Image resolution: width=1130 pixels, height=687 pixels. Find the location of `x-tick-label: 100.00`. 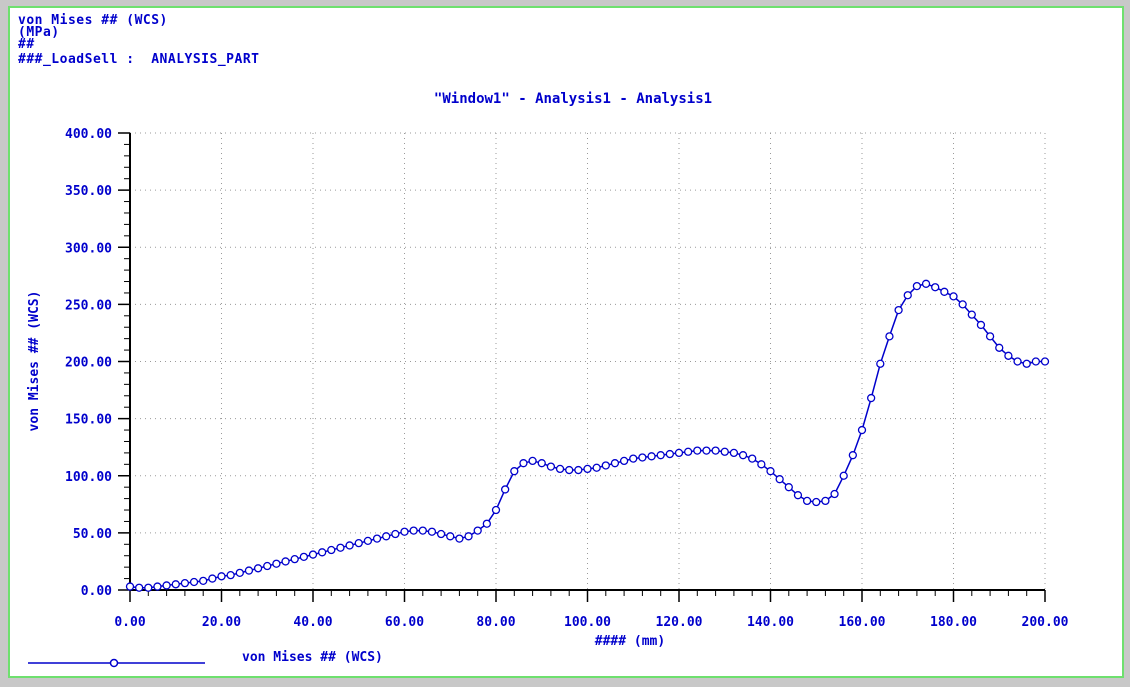

x-tick-label: 100.00 is located at coordinates (587, 622).